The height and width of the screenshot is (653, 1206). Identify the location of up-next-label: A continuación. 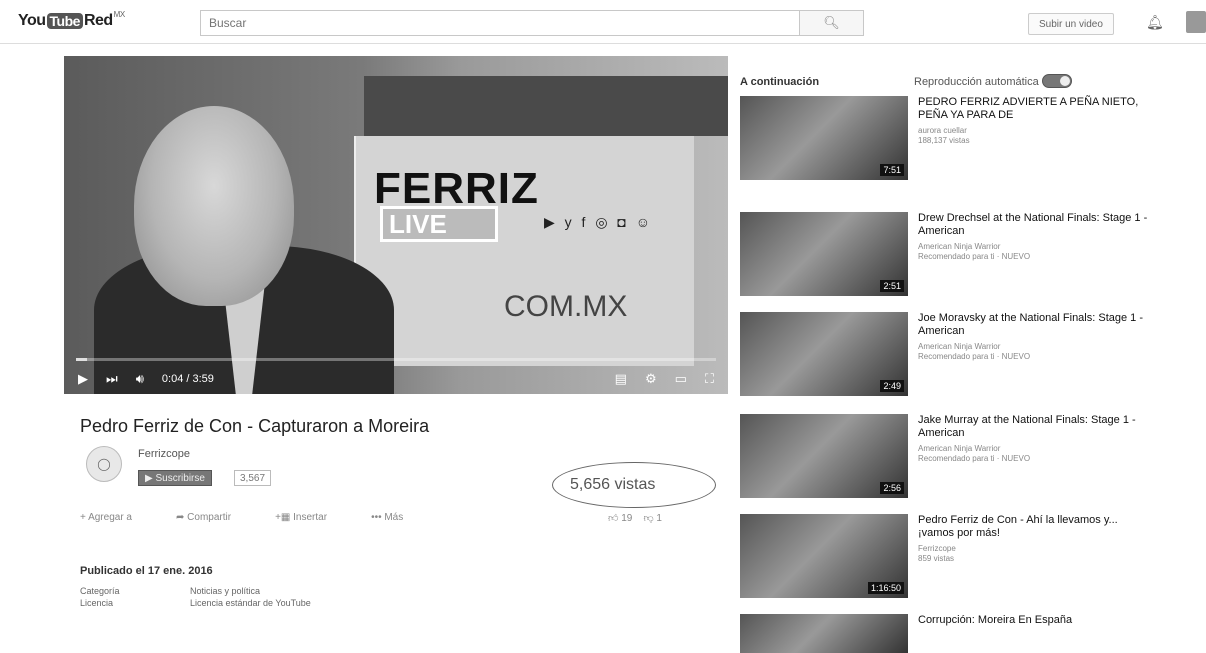
(780, 82).